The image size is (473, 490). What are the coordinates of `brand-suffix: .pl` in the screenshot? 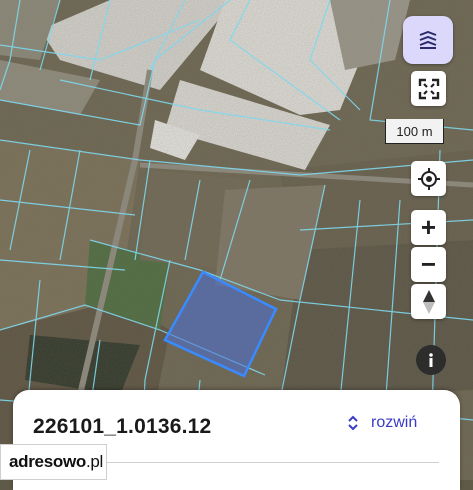 It's located at (94, 461).